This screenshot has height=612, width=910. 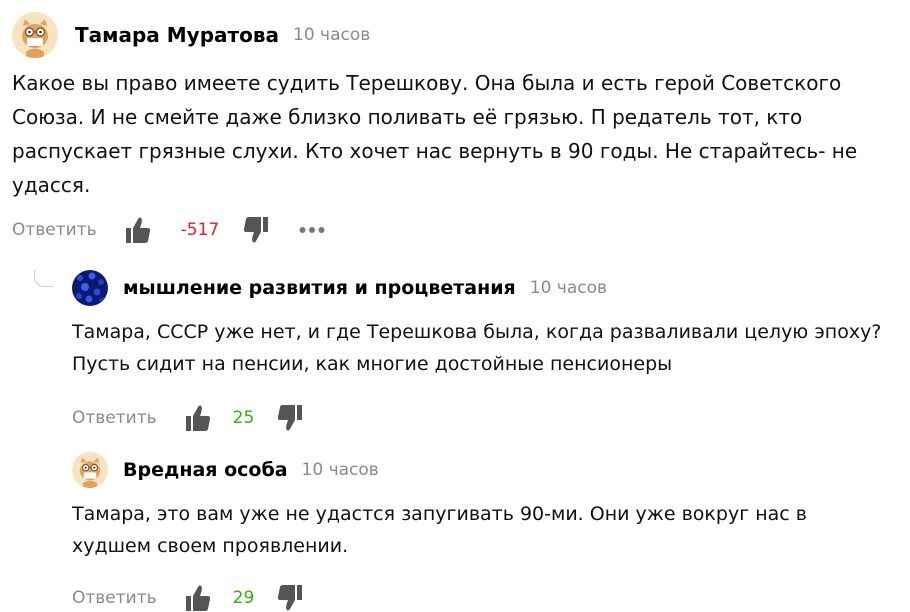 What do you see at coordinates (482, 418) in the screenshot?
I see `comment-actions: Ответить 25` at bounding box center [482, 418].